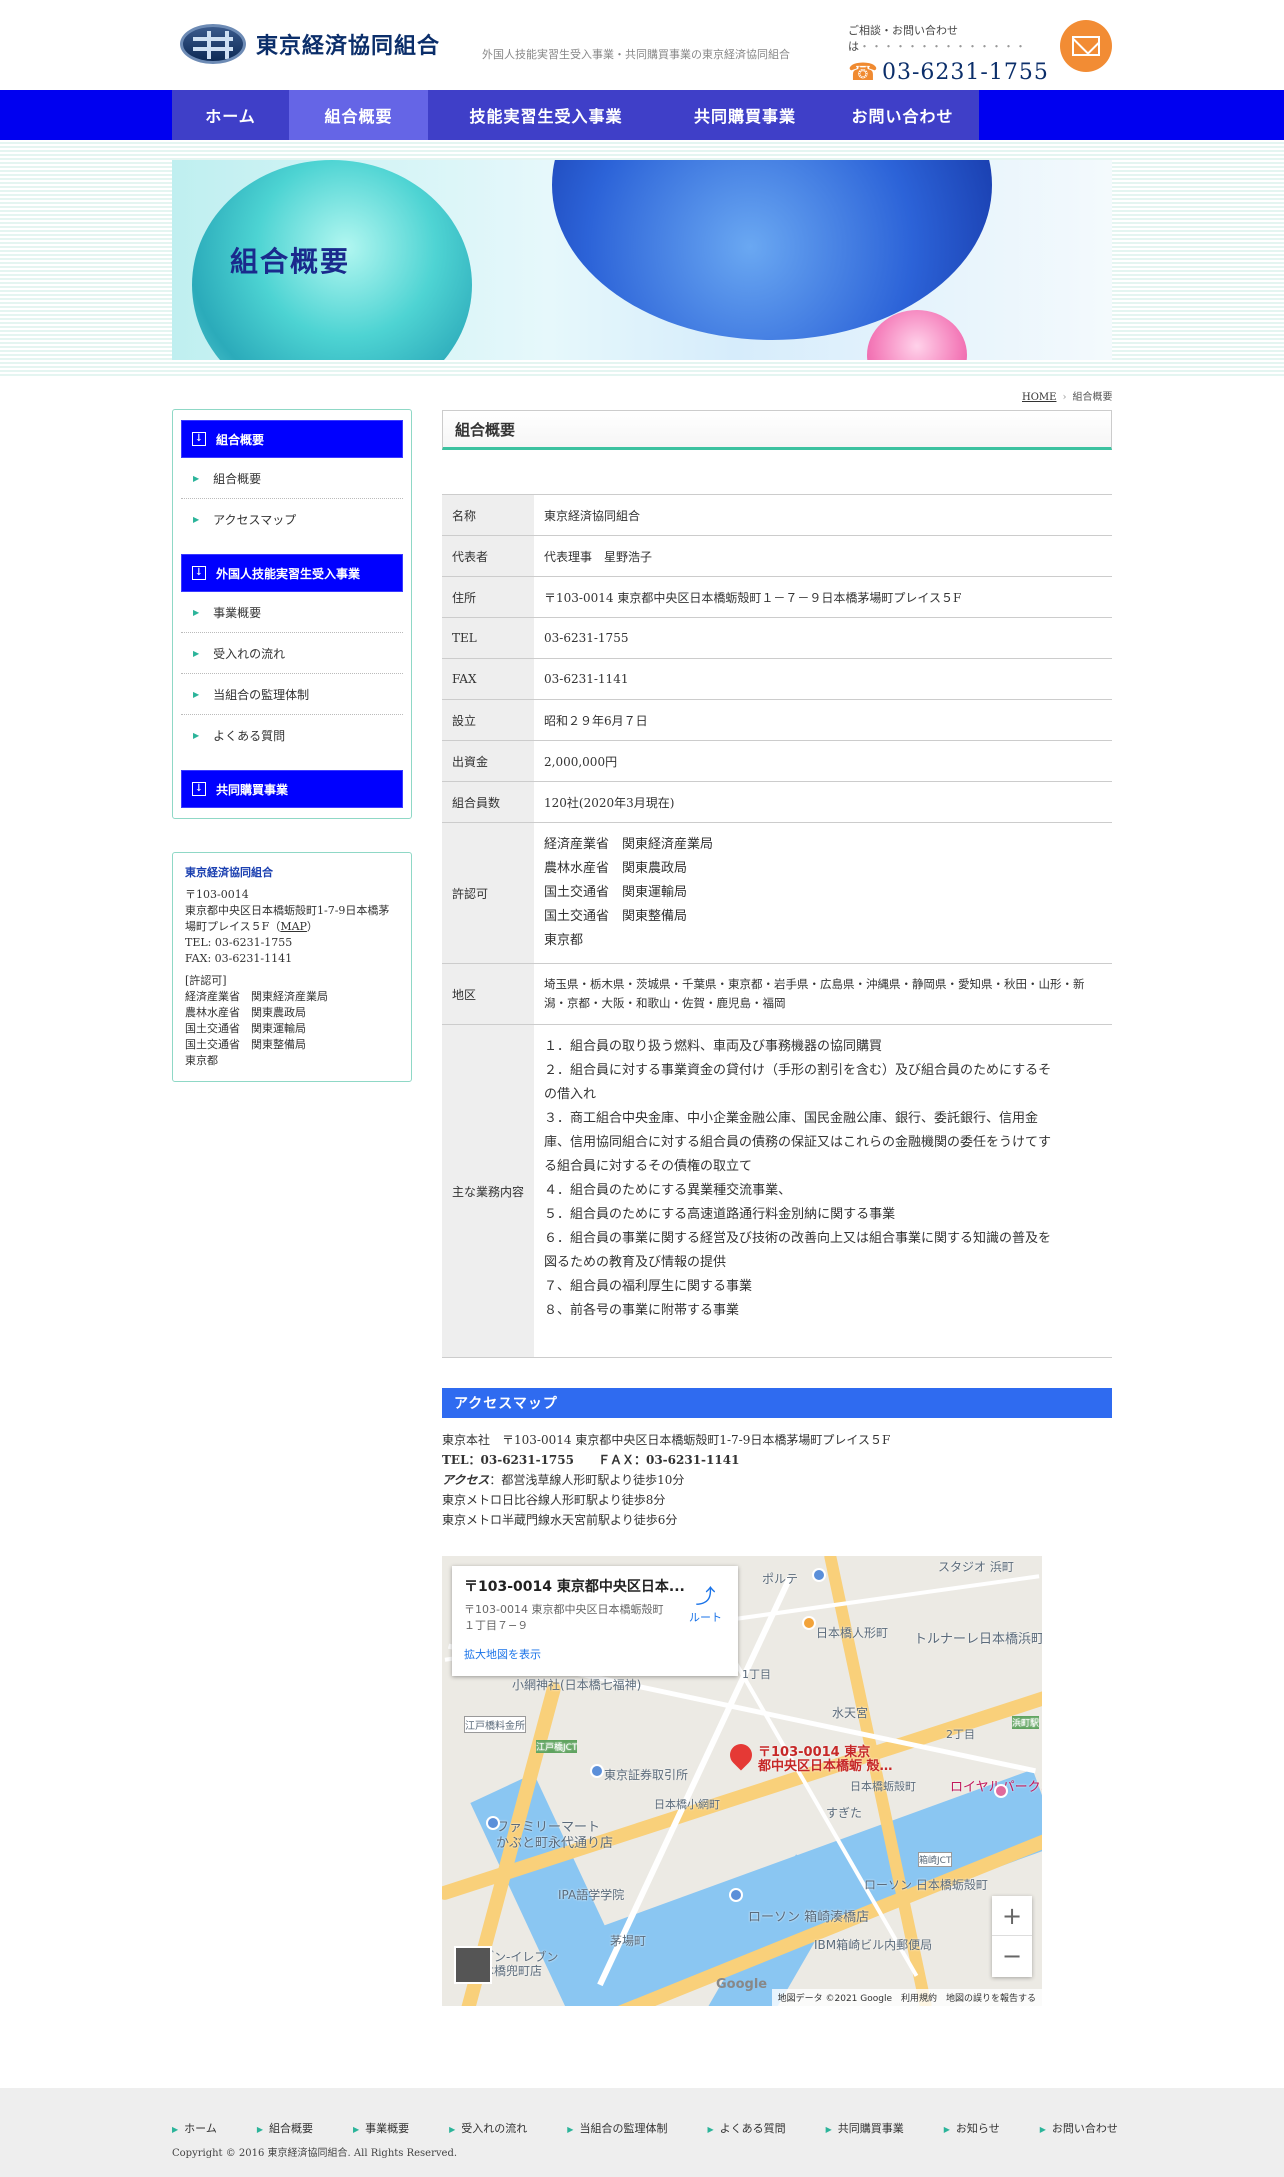 This screenshot has height=2177, width=1284. I want to click on nav-trainee: 技能実習生受入事業, so click(546, 115).